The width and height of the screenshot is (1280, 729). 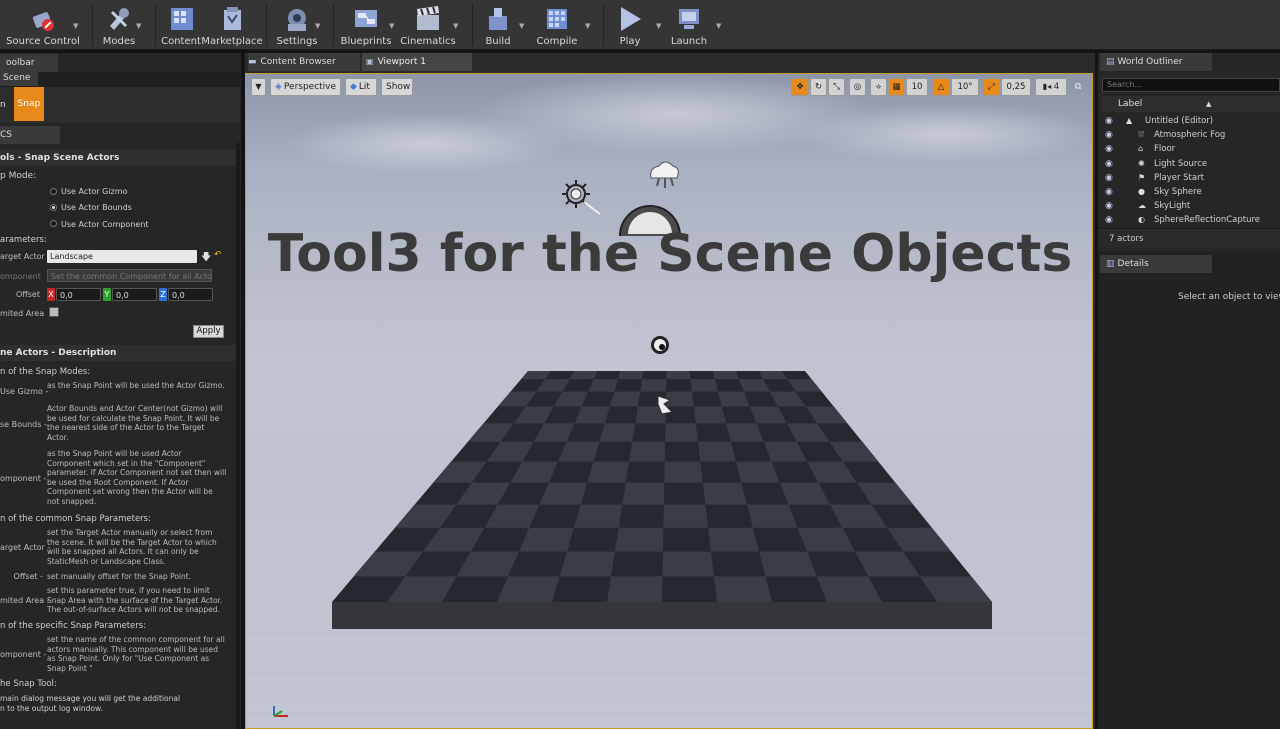 I want to click on outliner-item-label: Atmospheric Fog, so click(x=1190, y=135).